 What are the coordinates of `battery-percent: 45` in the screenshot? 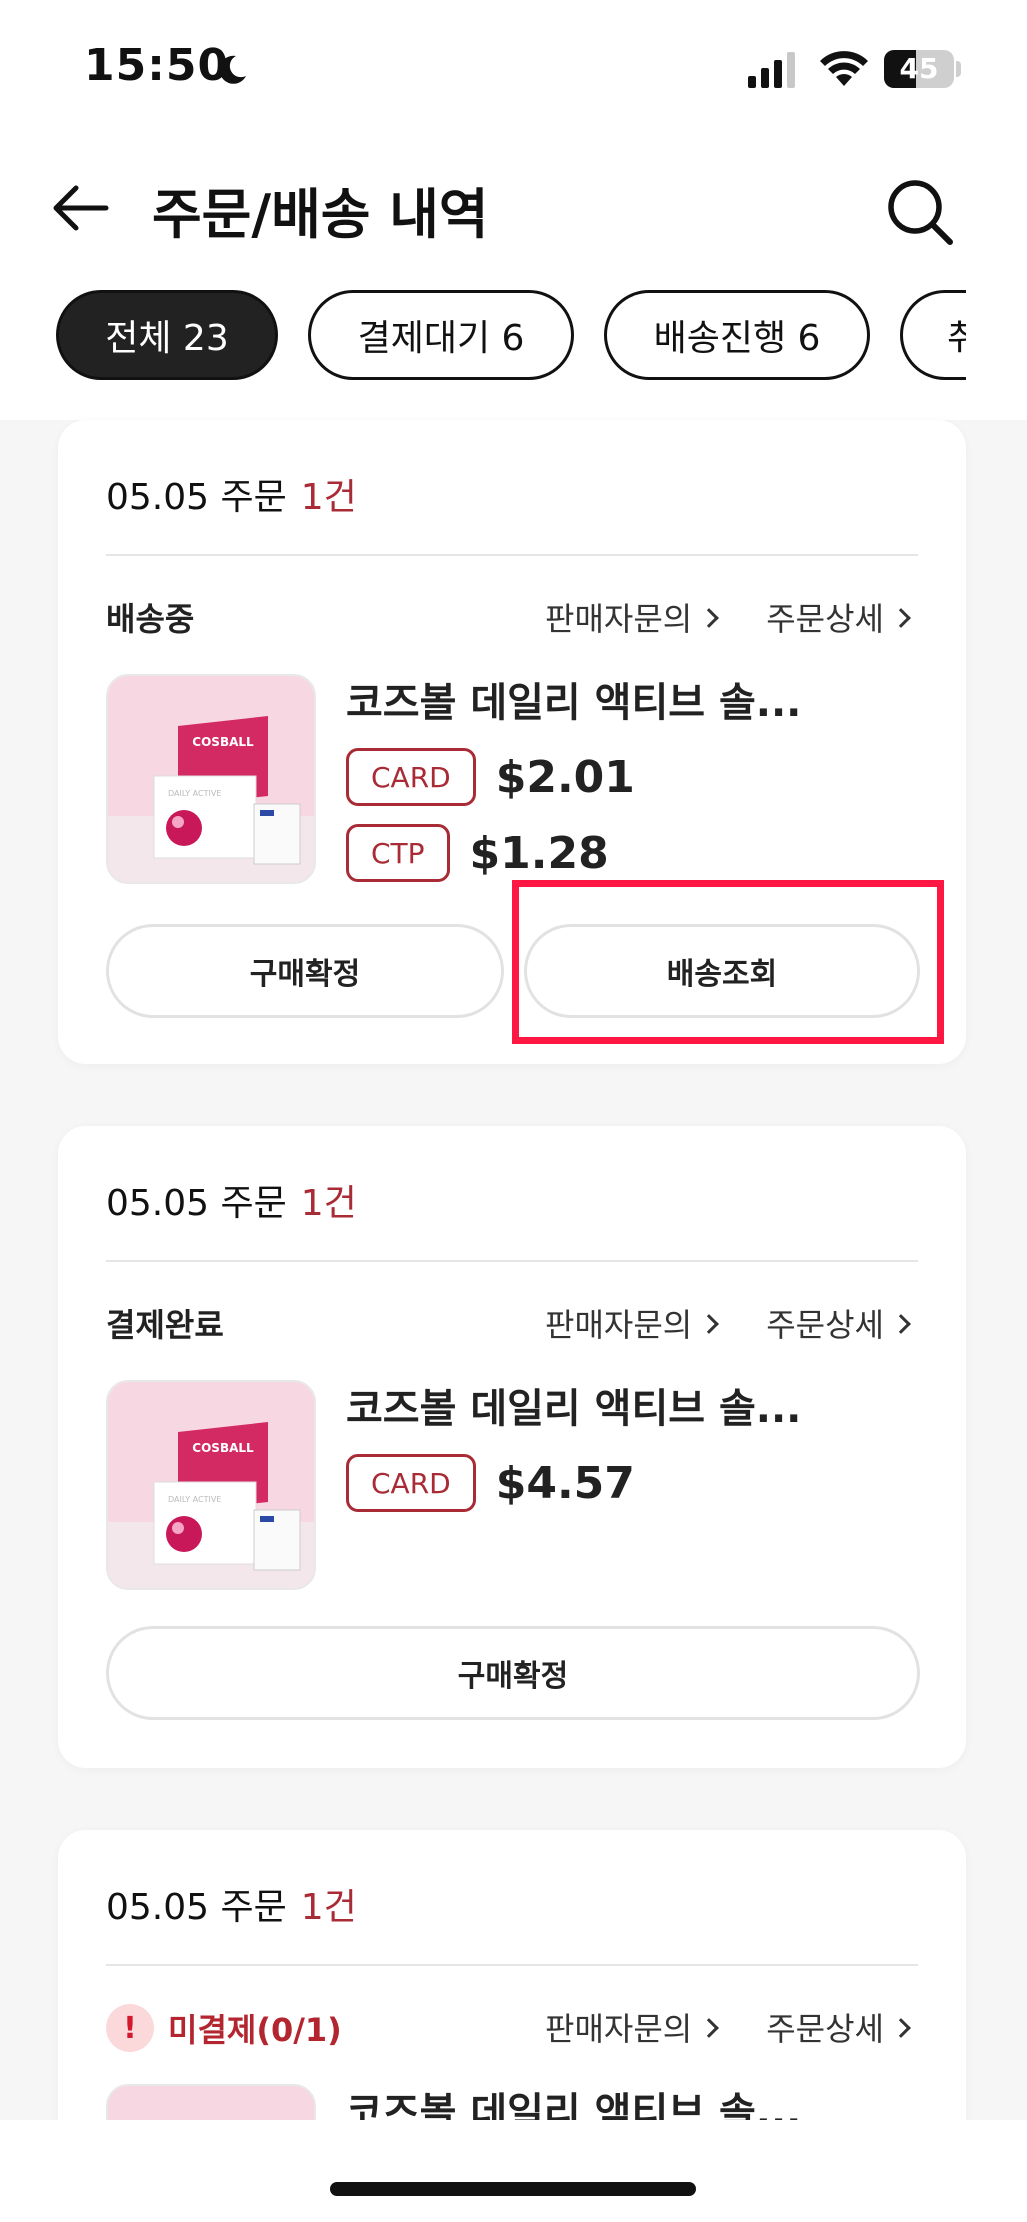 It's located at (919, 68).